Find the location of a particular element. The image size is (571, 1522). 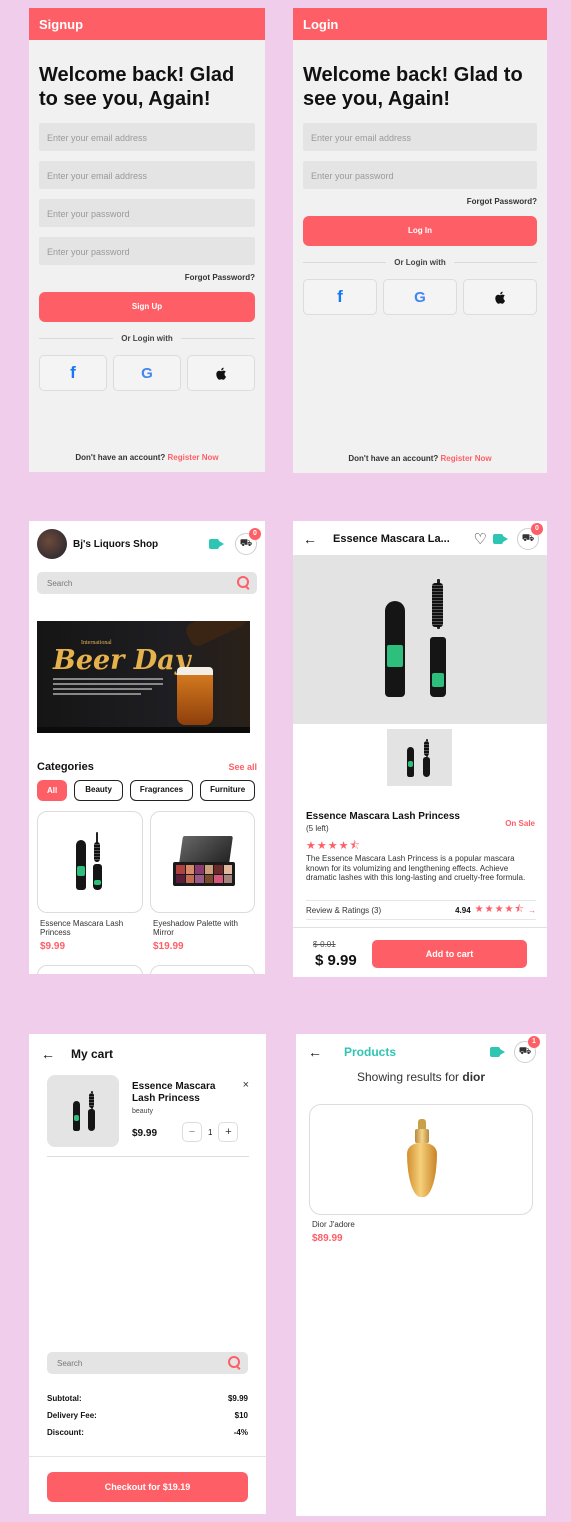

sign-up-button: Sign Up is located at coordinates (147, 307).